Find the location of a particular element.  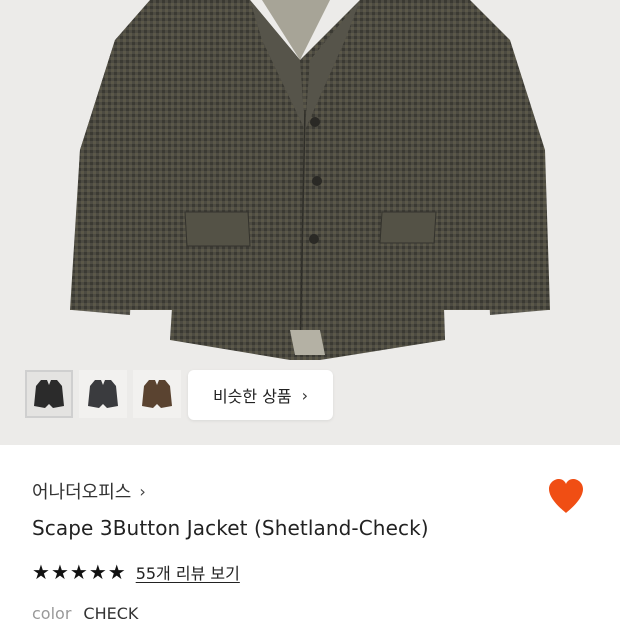

heart-icon is located at coordinates (566, 496).